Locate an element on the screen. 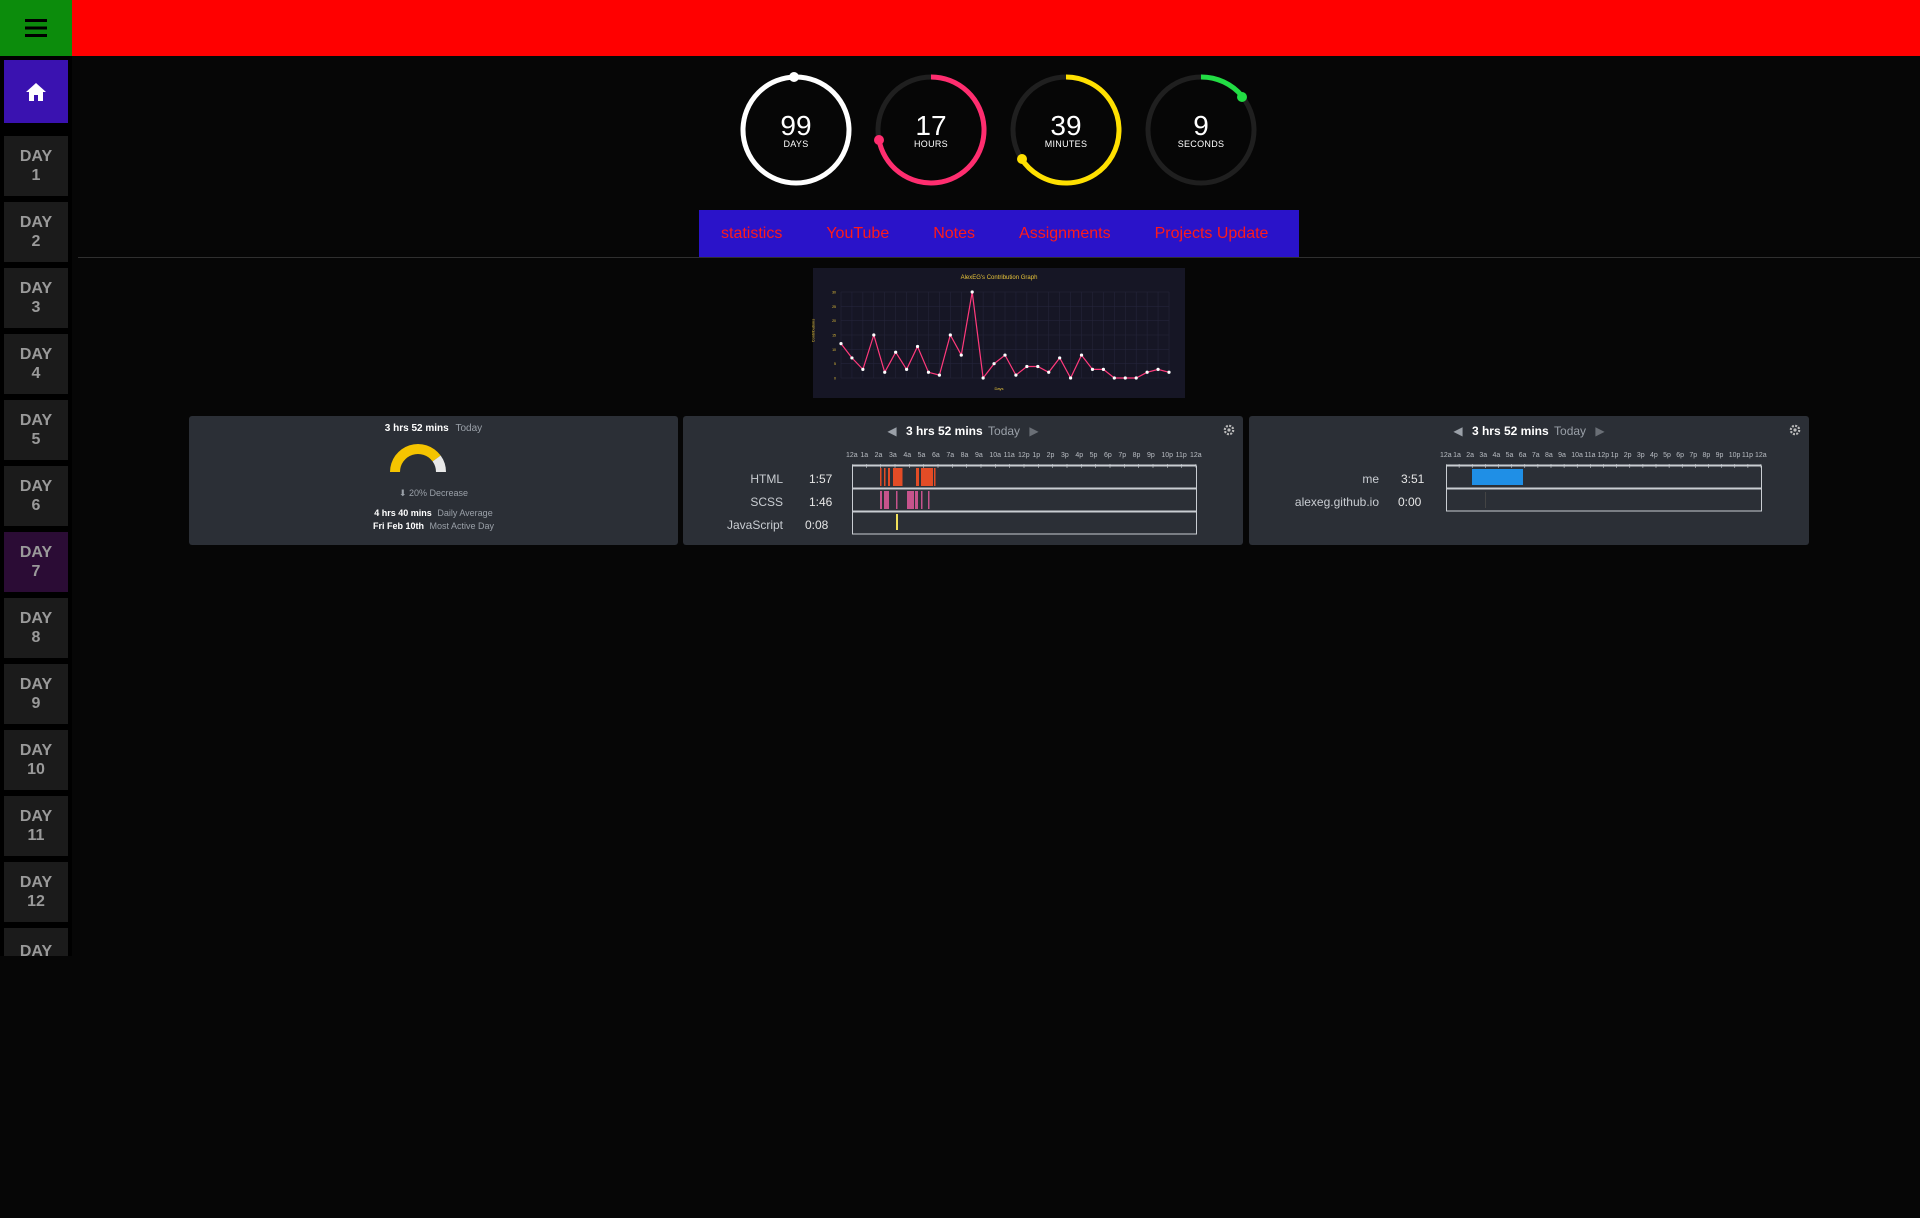 The image size is (1920, 1218). project-name: me is located at coordinates (1370, 479).